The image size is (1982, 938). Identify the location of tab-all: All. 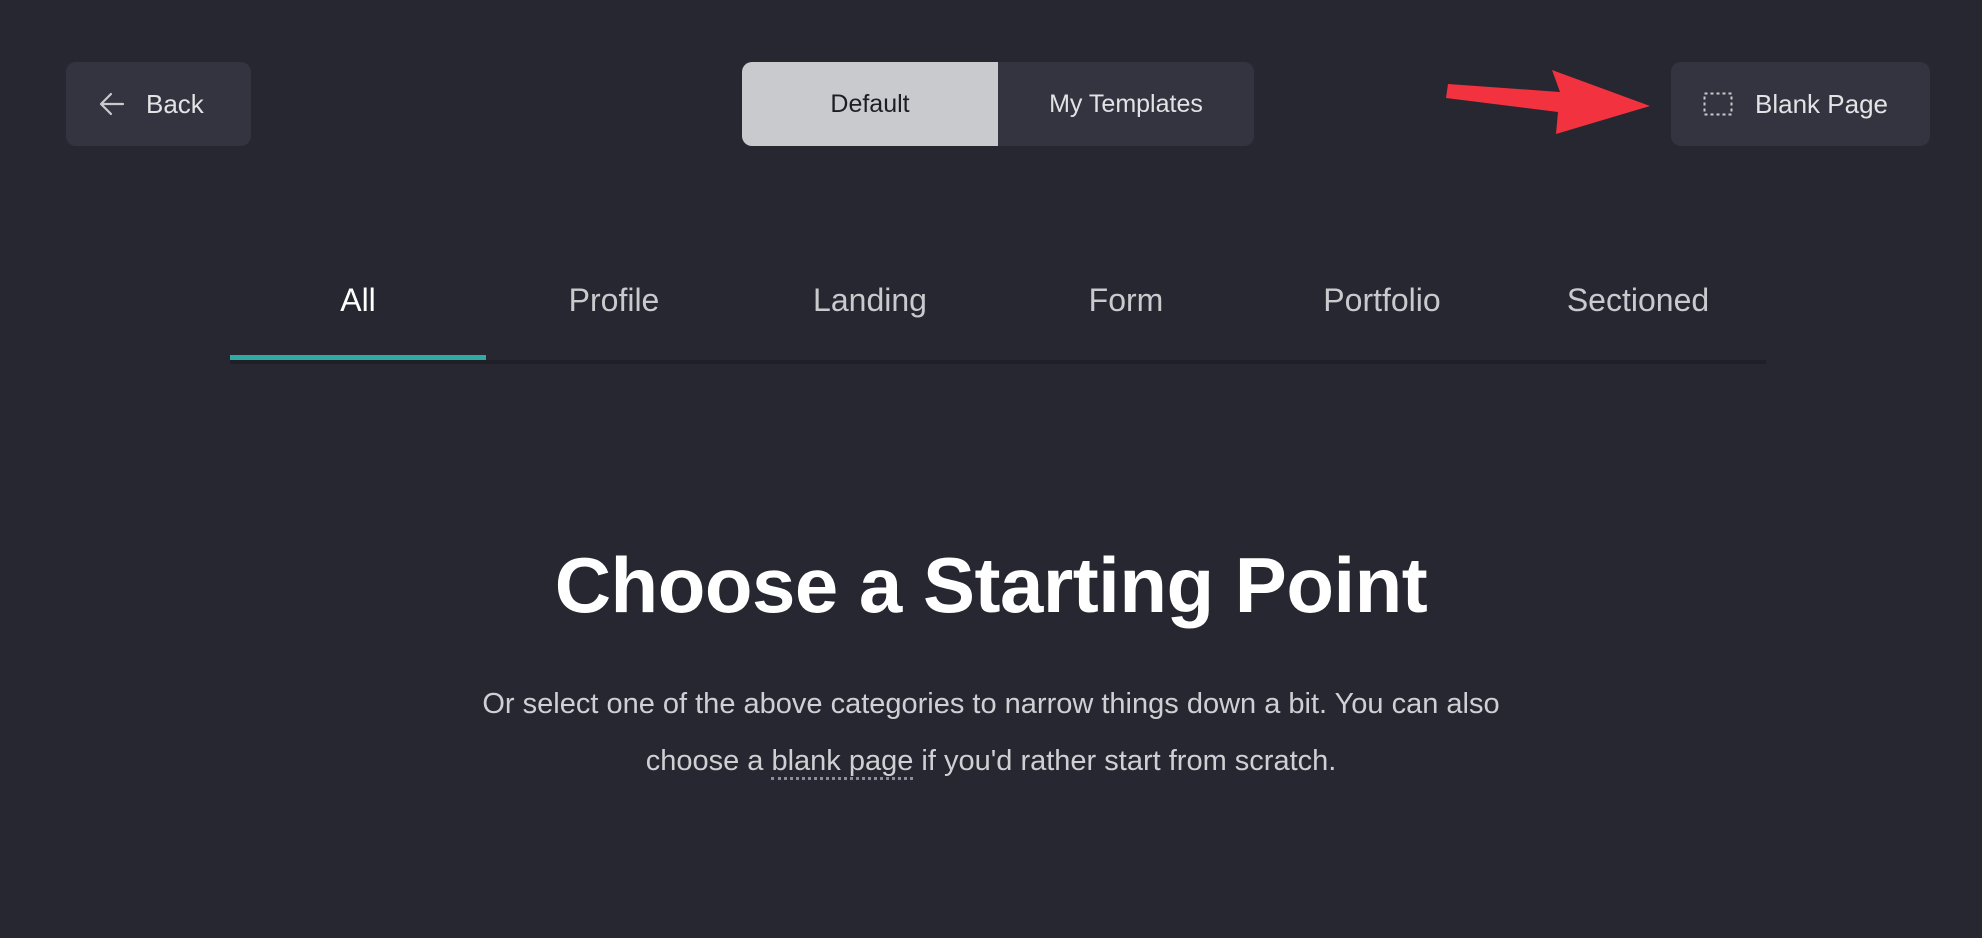
(358, 314).